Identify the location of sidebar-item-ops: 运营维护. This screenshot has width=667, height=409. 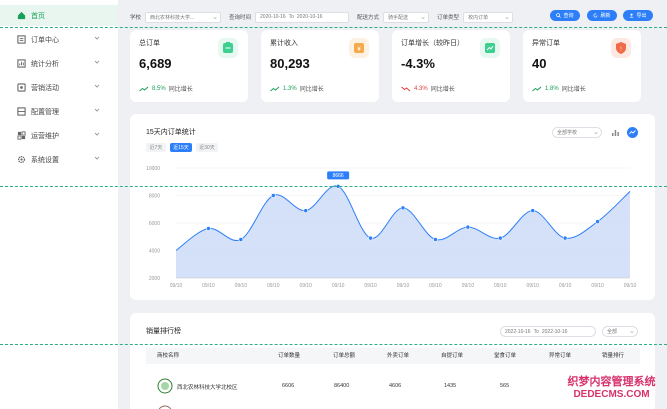
(59, 135).